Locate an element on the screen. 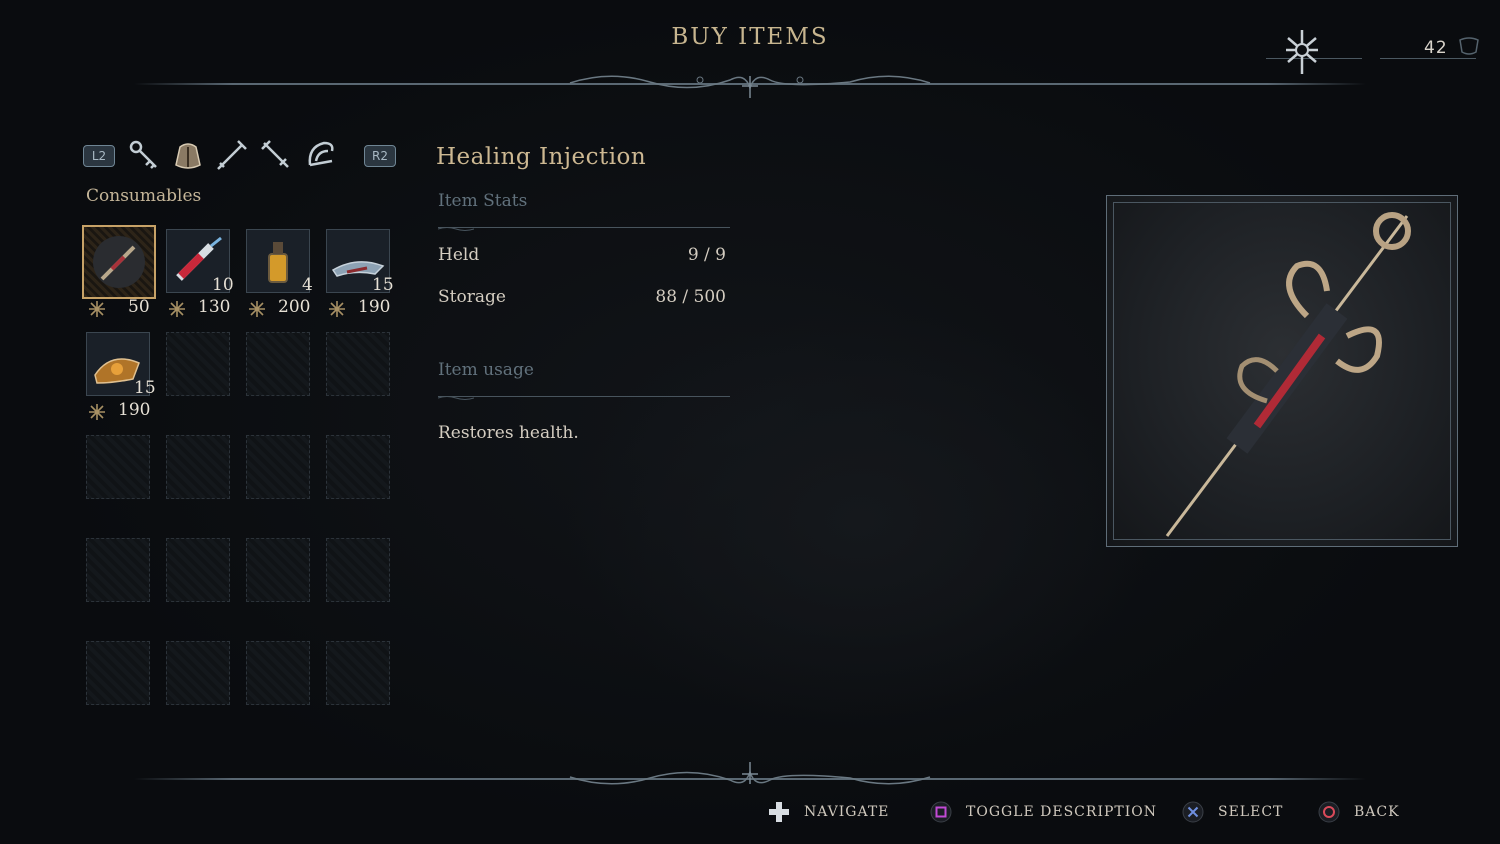 This screenshot has height=844, width=1500. hint-toggle-label: TOGGLE DESCRIPTION is located at coordinates (1061, 812).